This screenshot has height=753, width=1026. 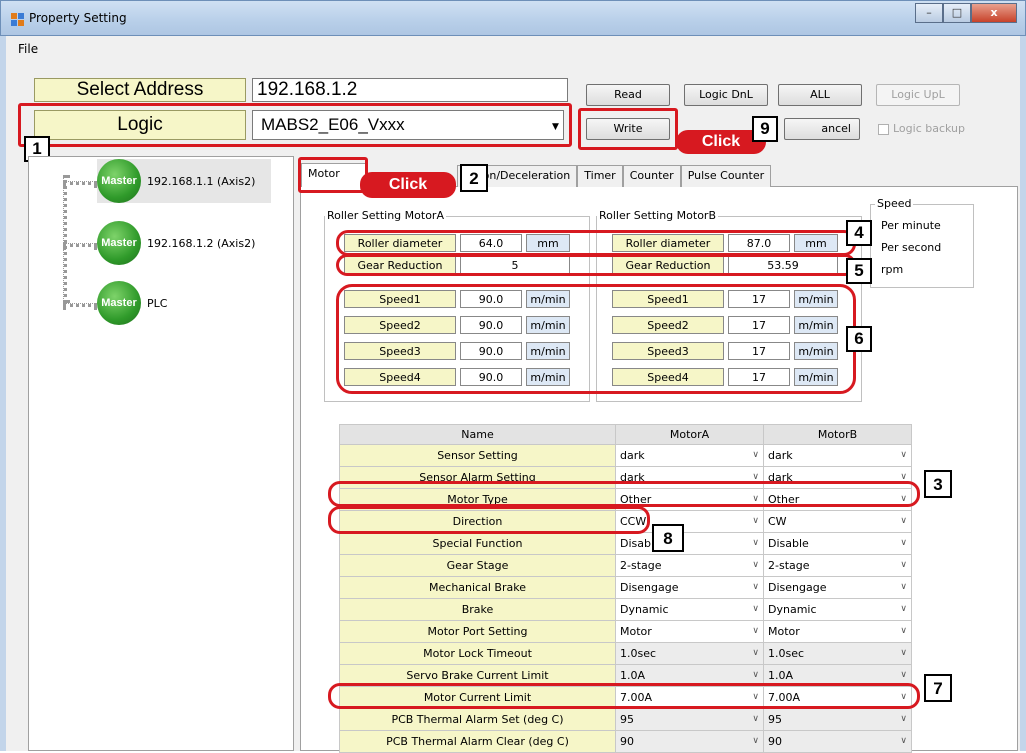 What do you see at coordinates (837, 587) in the screenshot?
I see `grid-cell-motor-b: Disengage ∨` at bounding box center [837, 587].